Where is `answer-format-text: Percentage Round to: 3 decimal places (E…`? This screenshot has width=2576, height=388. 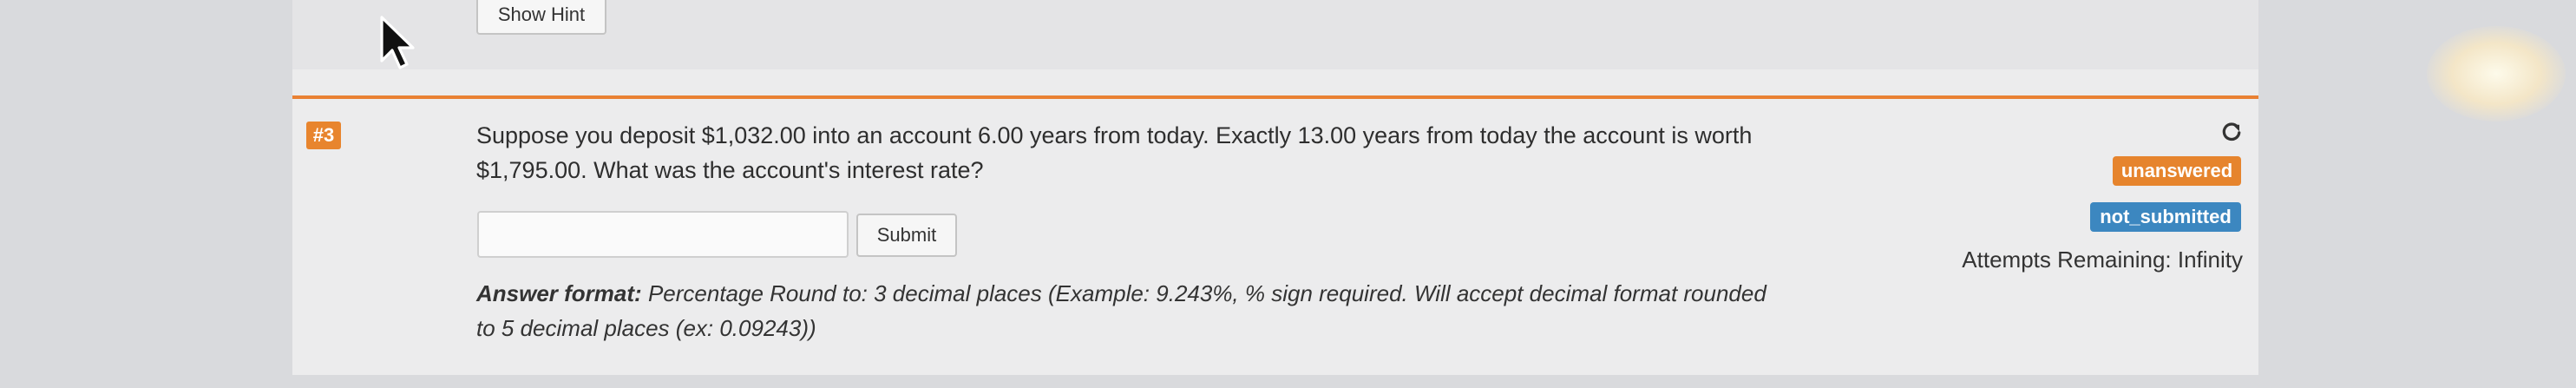 answer-format-text: Percentage Round to: 3 decimal places (E… is located at coordinates (1121, 310).